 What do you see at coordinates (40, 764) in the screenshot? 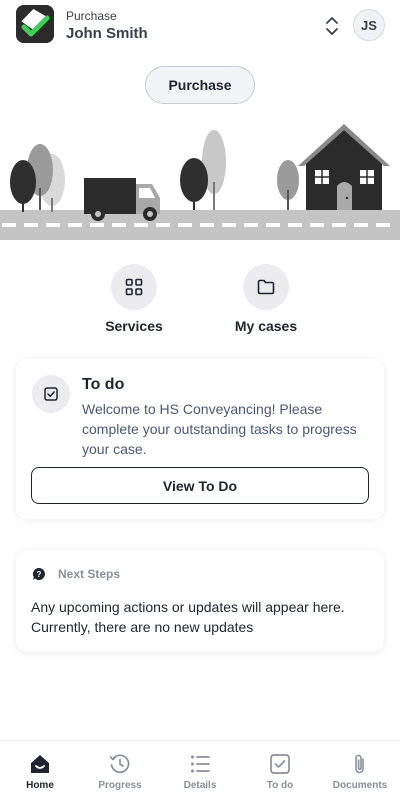
I see `home-icon` at bounding box center [40, 764].